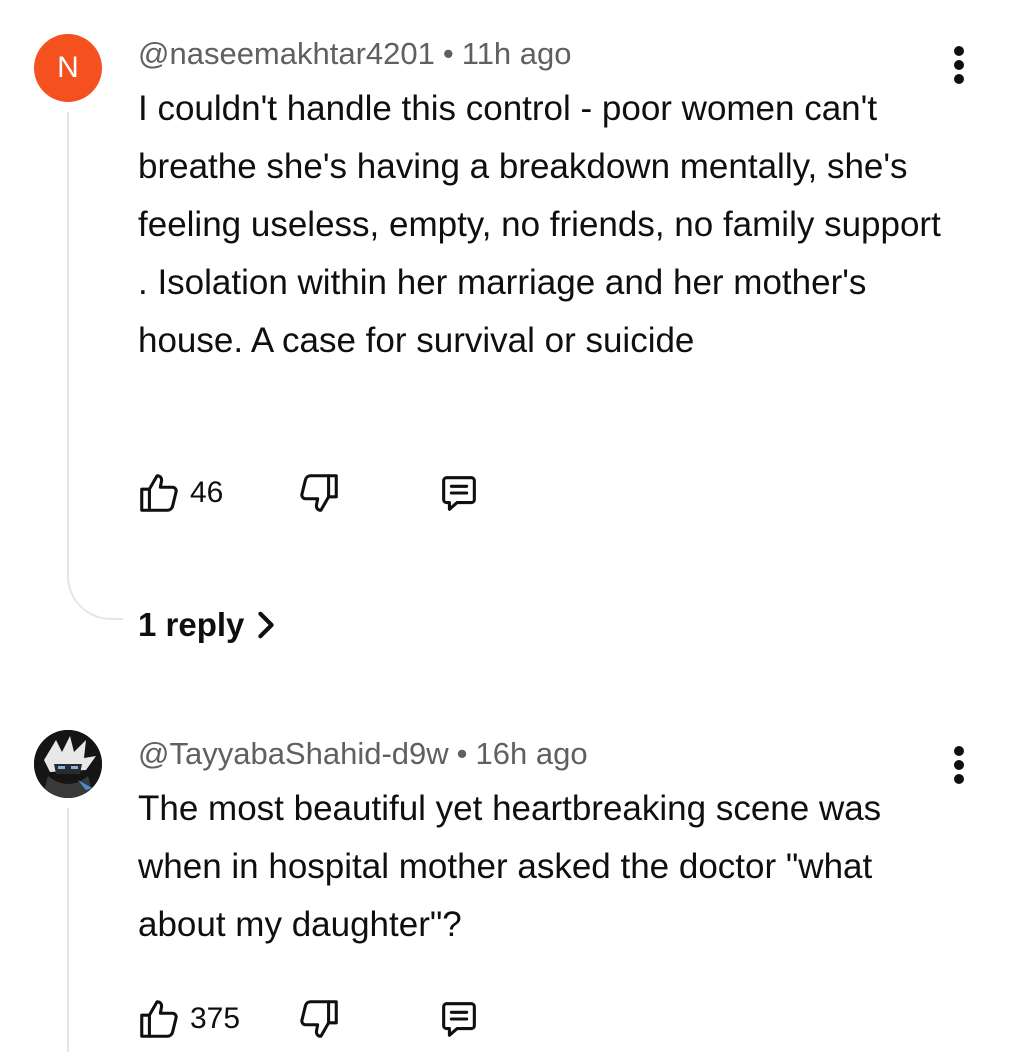 The height and width of the screenshot is (1052, 1024). I want to click on like-count: 46, so click(207, 492).